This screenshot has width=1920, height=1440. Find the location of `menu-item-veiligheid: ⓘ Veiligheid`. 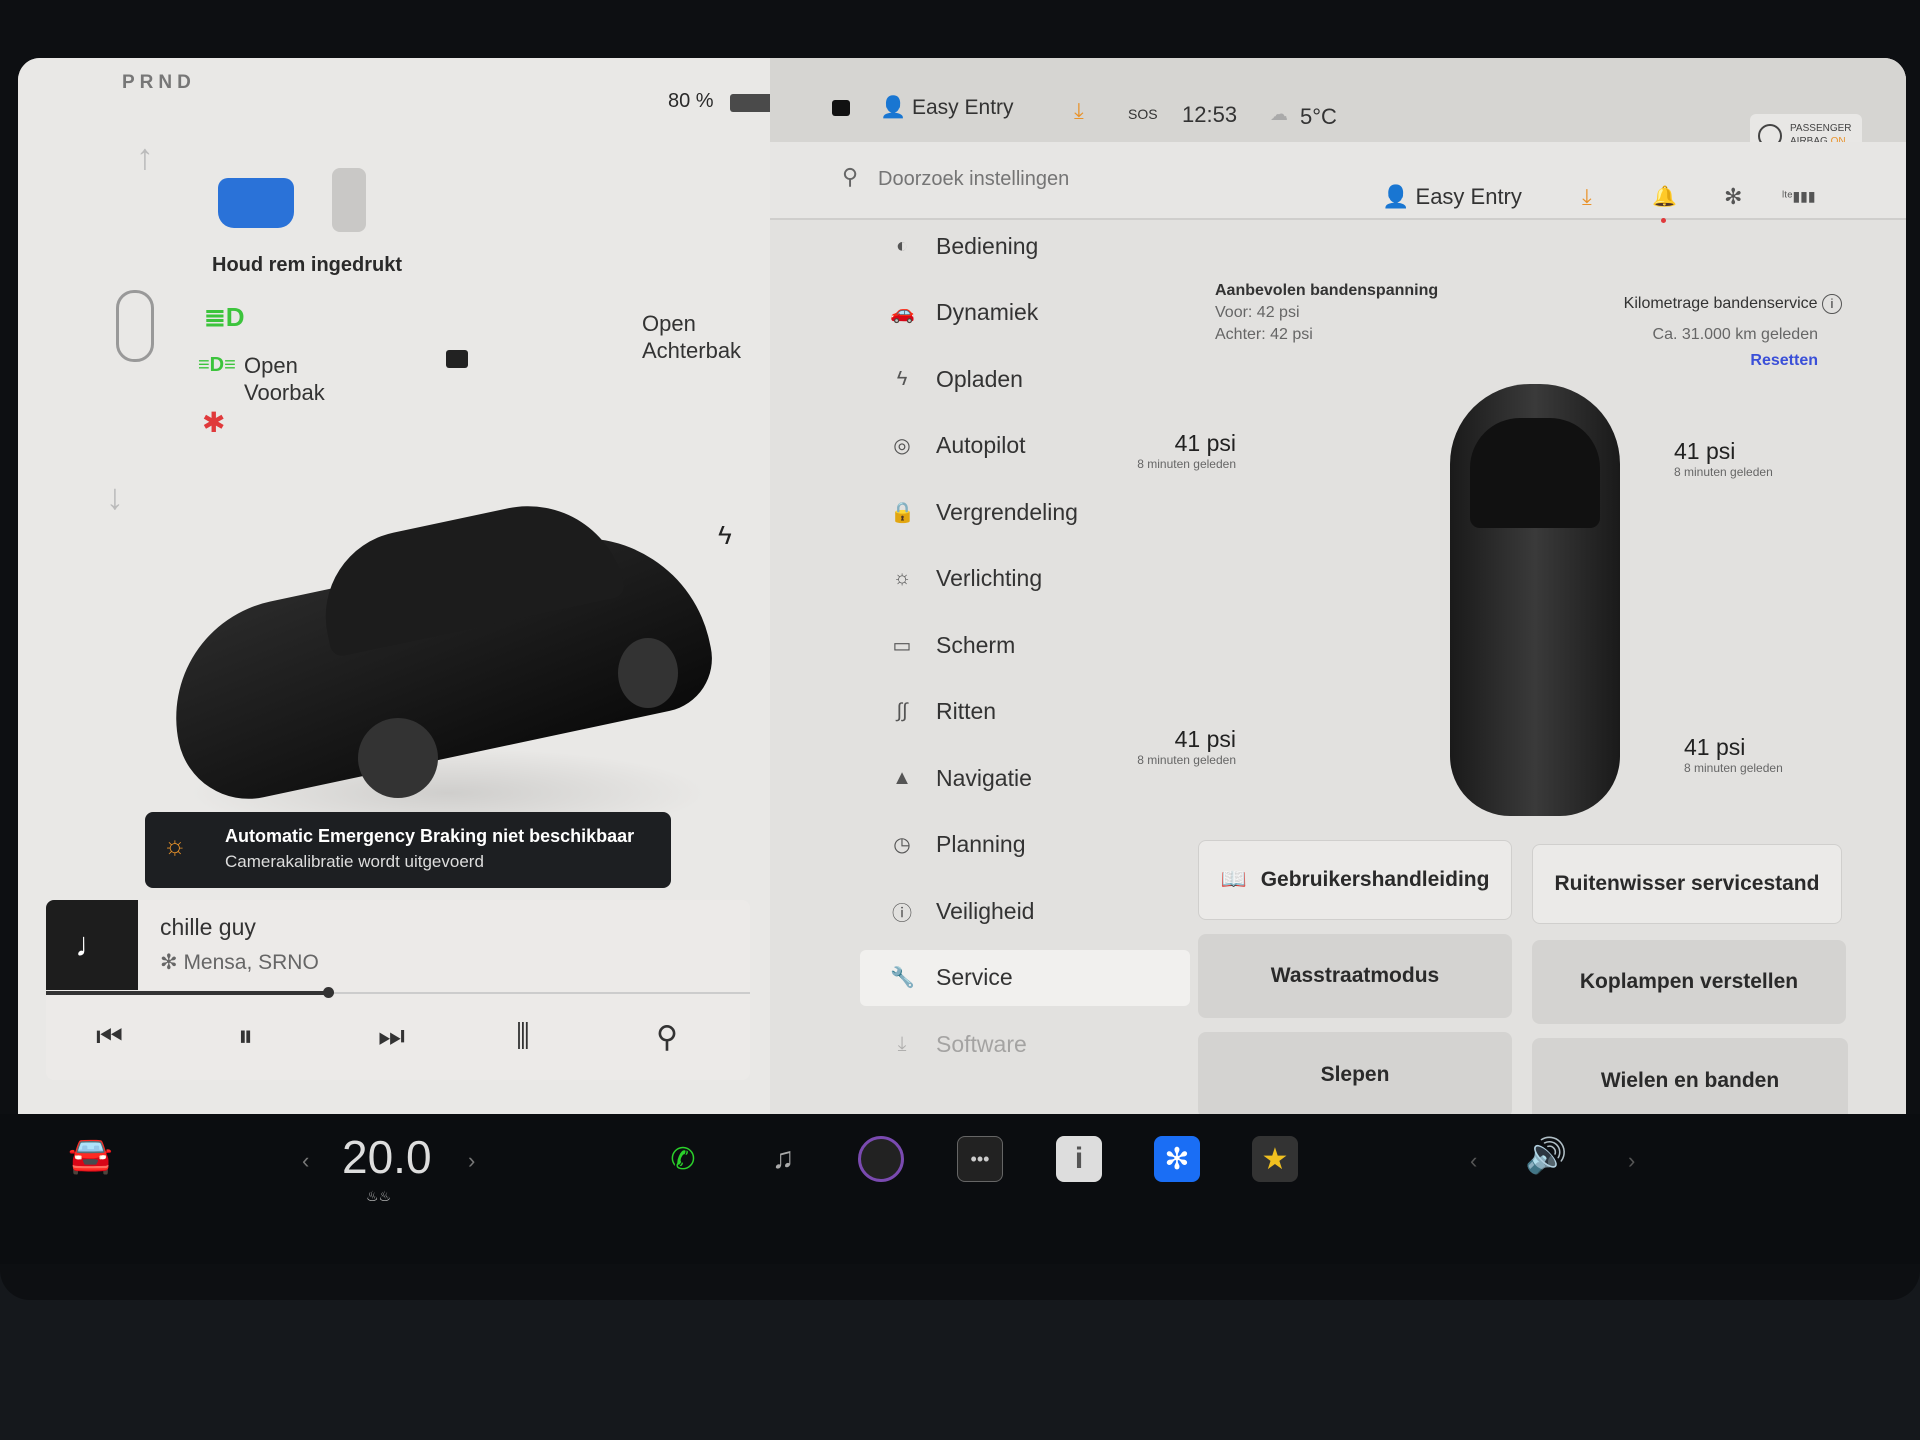

menu-item-veiligheid: ⓘ Veiligheid is located at coordinates (1025, 911).